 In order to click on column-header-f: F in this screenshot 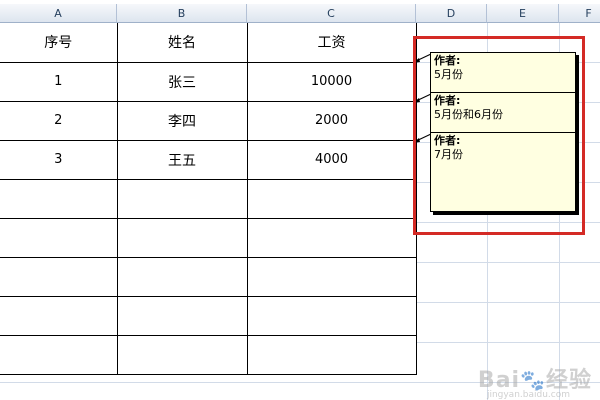, I will do `click(579, 13)`.